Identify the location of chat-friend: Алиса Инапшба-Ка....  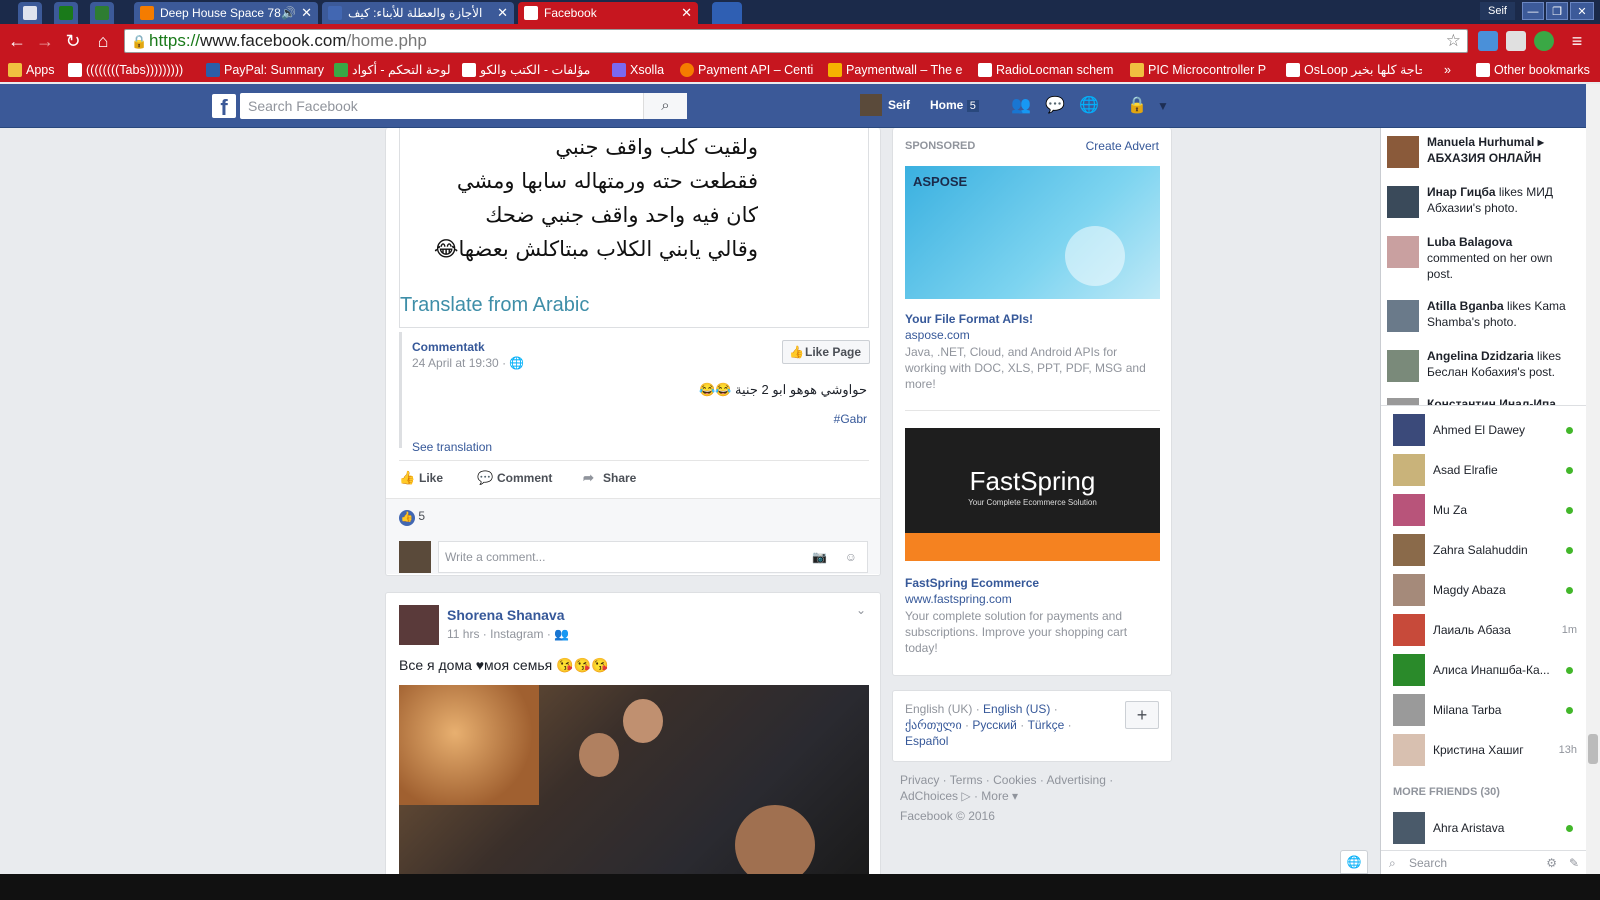
(1484, 670).